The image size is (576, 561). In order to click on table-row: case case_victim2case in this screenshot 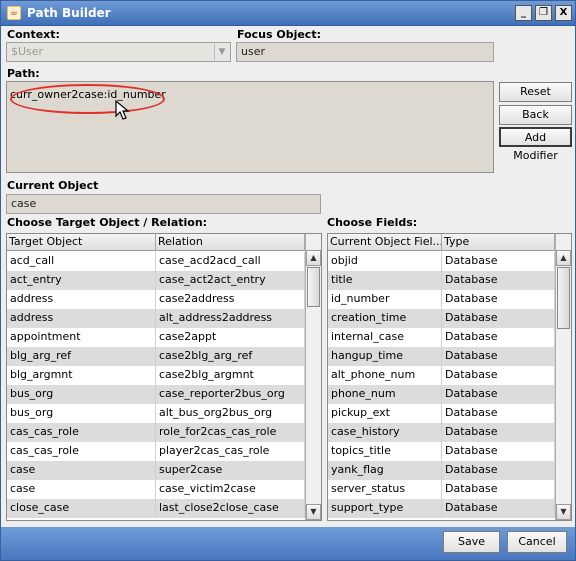, I will do `click(156, 489)`.